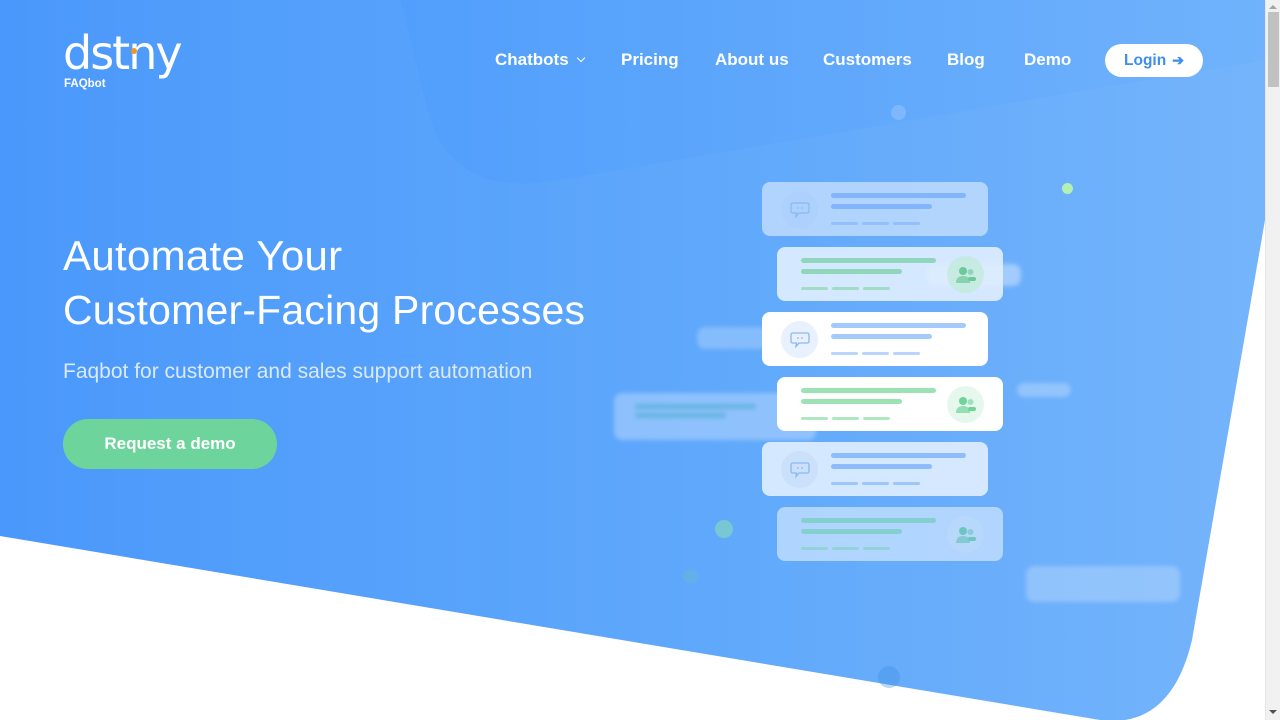 This screenshot has width=1280, height=720. I want to click on hero-title-line1: Automate Your, so click(203, 255).